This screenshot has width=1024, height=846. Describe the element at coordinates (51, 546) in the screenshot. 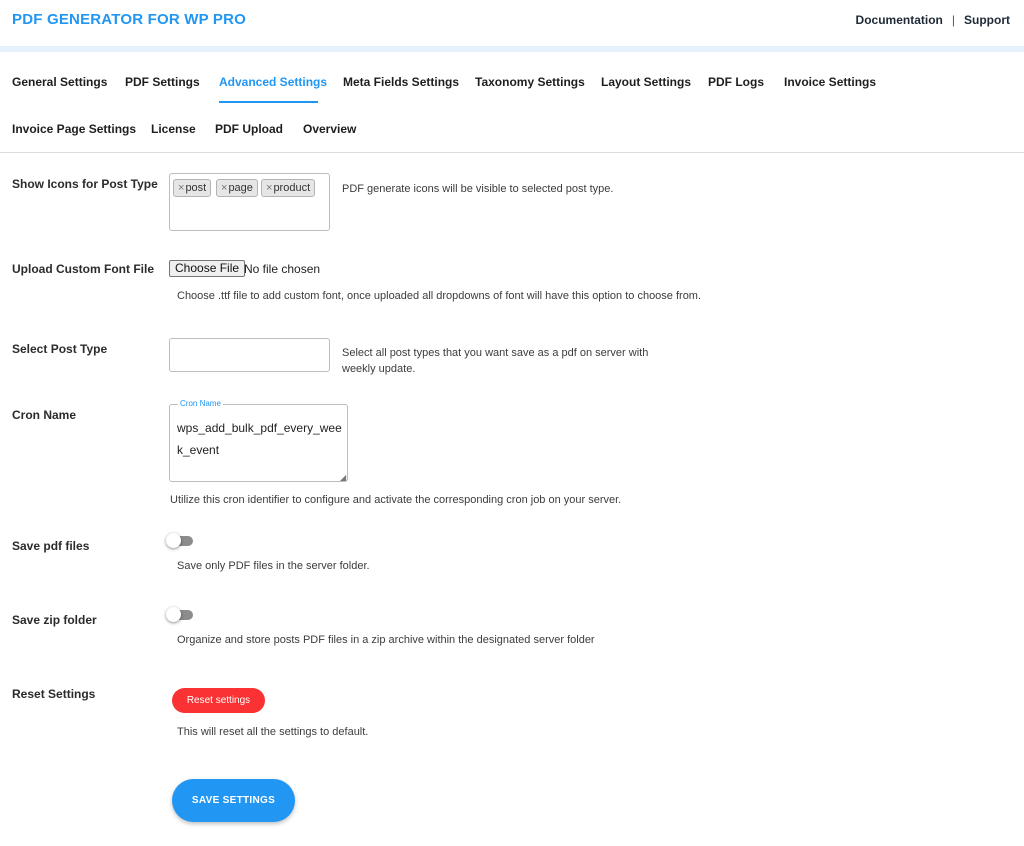

I see `save-pdf-label: Save pdf files` at that location.